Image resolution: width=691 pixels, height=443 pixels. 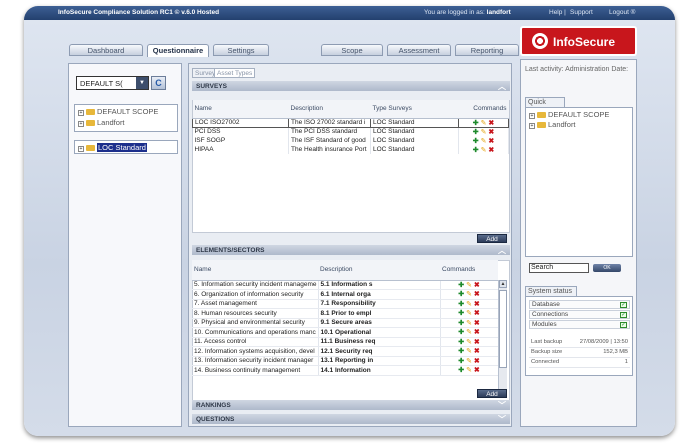 I want to click on questions-header: QUESTIONS ﹀, so click(x=351, y=419).